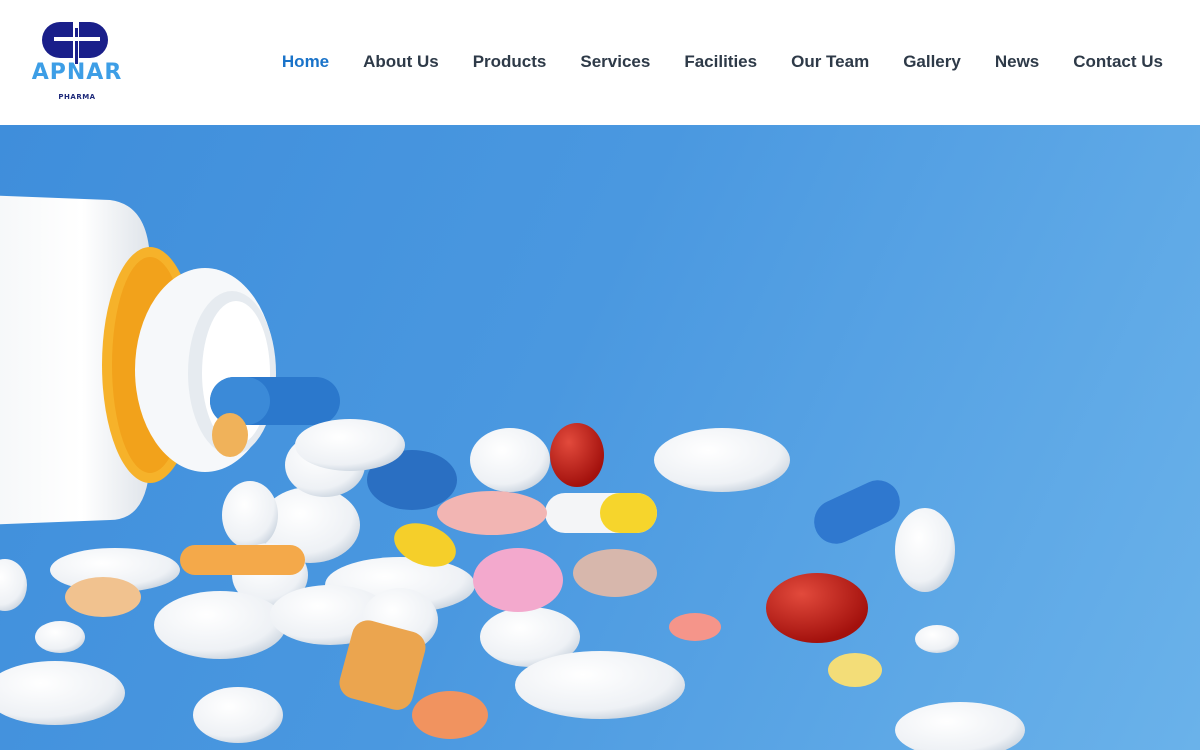 Image resolution: width=1200 pixels, height=750 pixels. I want to click on brand-logo: APNAR PHARMA, so click(77, 63).